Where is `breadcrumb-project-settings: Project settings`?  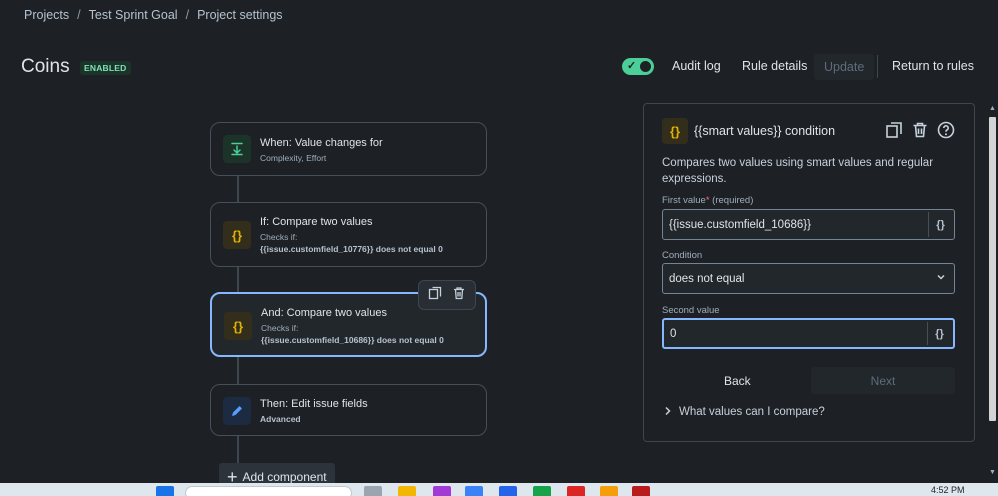
breadcrumb-project-settings: Project settings is located at coordinates (239, 15).